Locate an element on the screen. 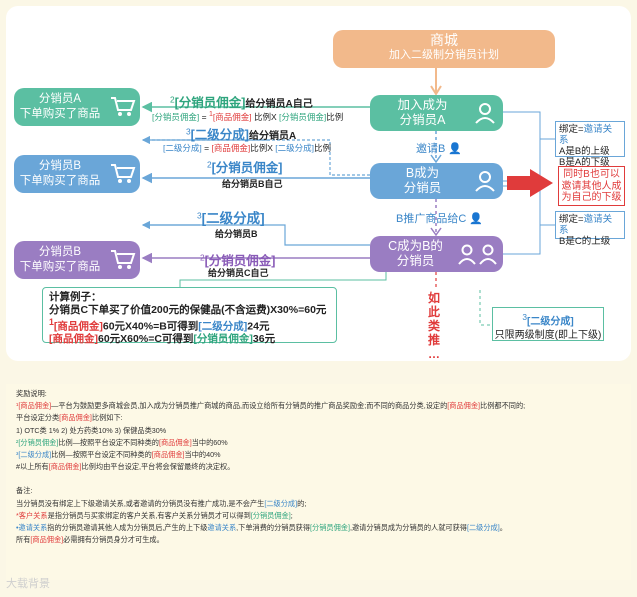  invite-b-label: 邀请B 👤 is located at coordinates (439, 149).